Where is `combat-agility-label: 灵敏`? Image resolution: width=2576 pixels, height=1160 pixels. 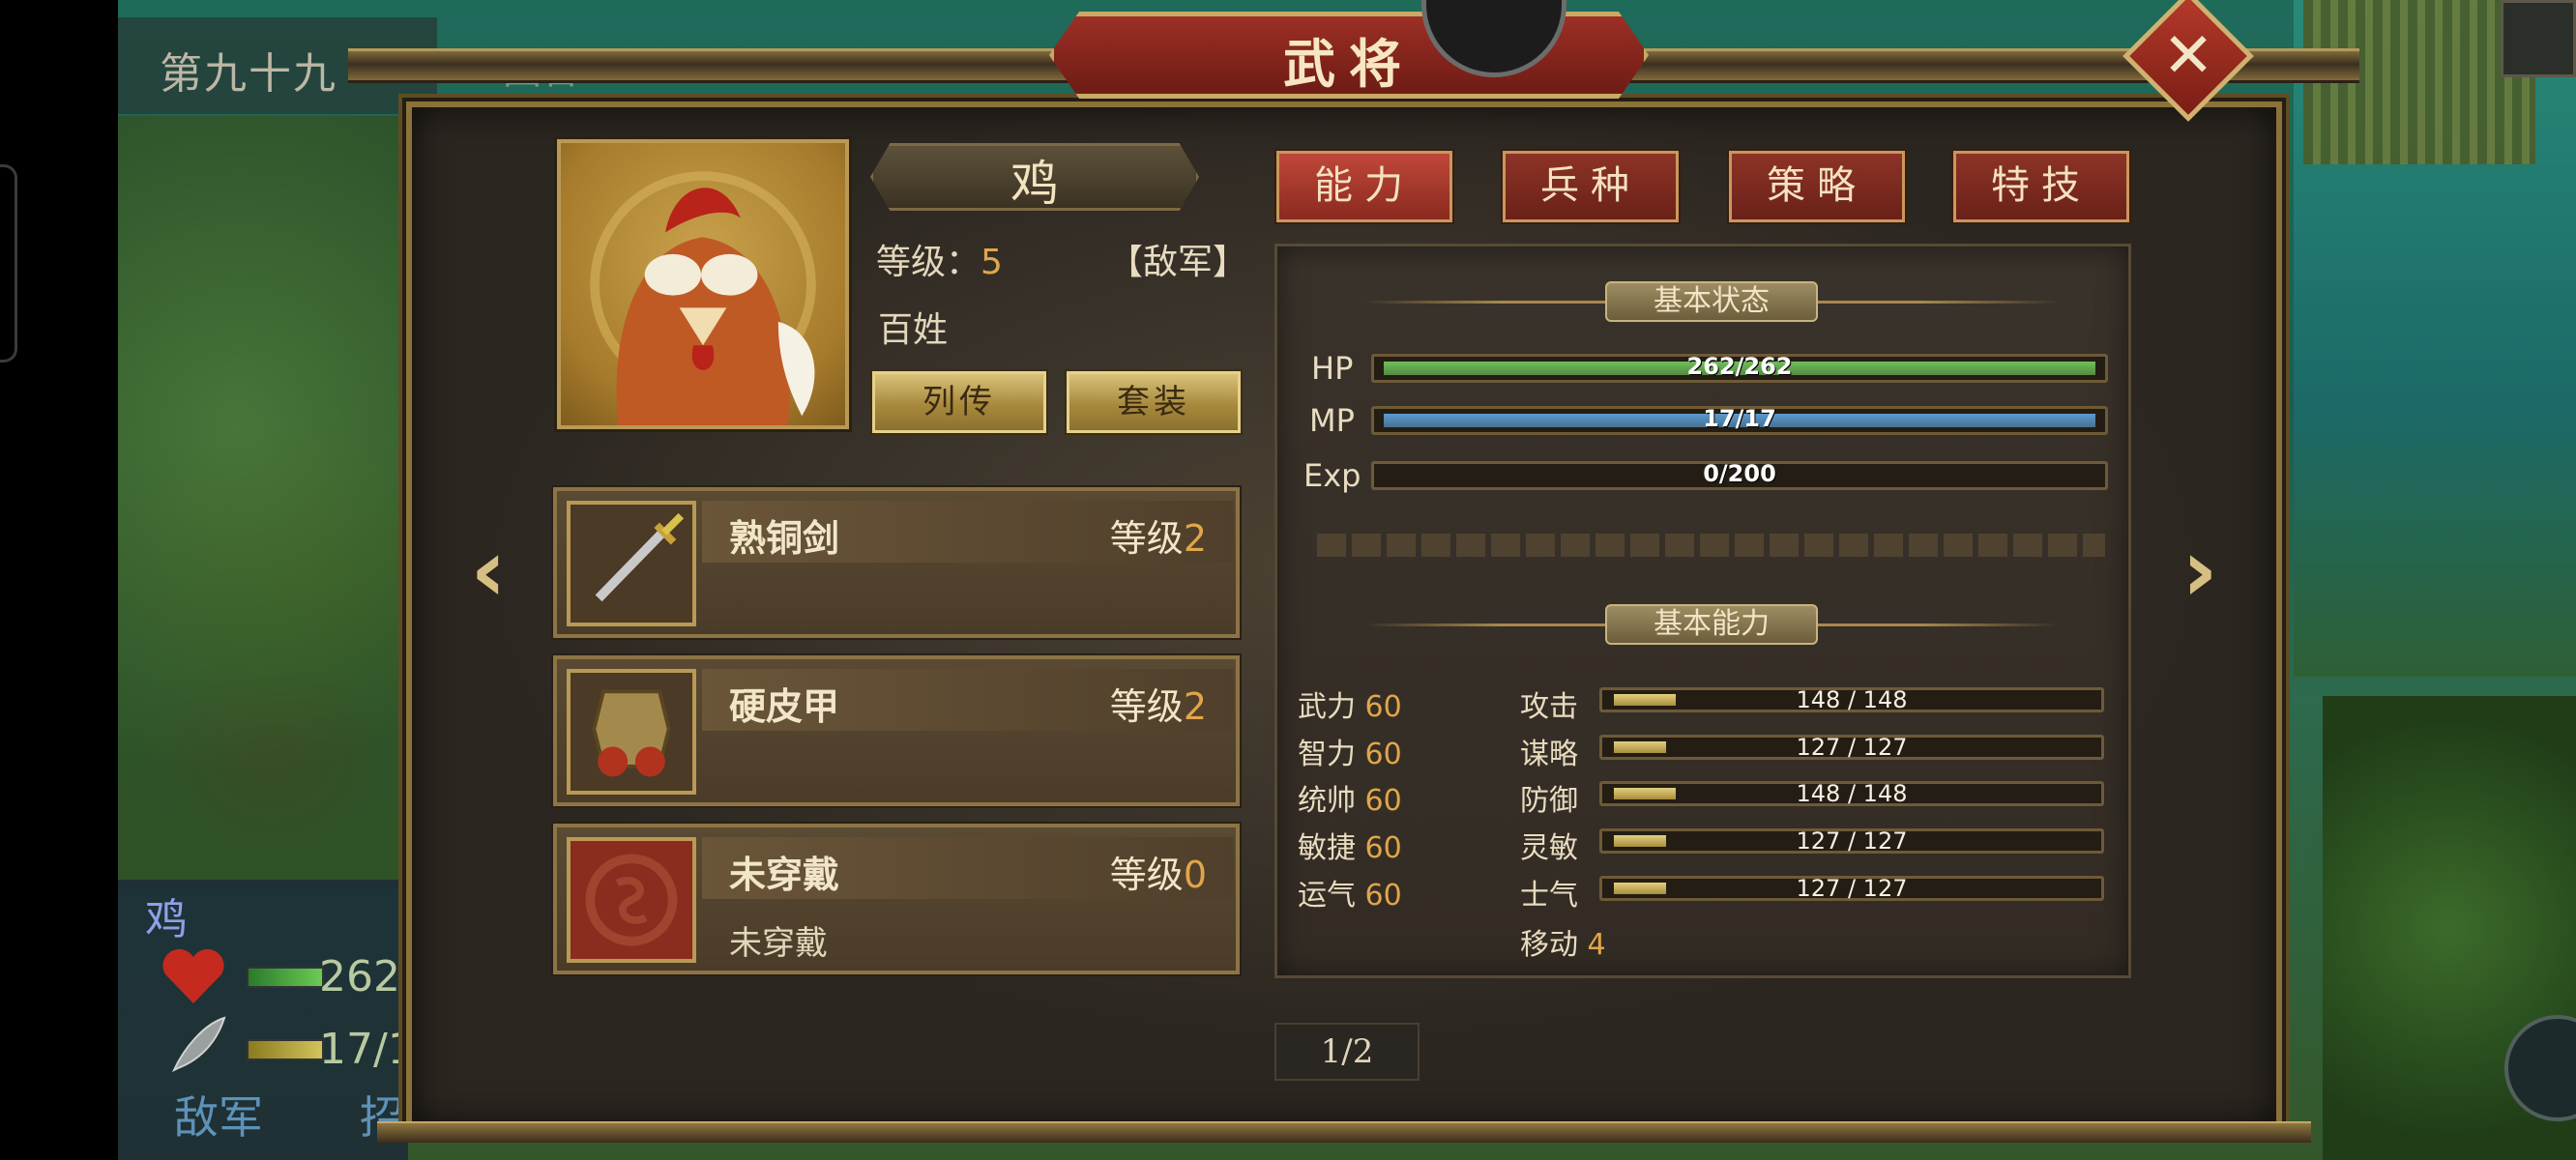 combat-agility-label: 灵敏 is located at coordinates (1549, 848).